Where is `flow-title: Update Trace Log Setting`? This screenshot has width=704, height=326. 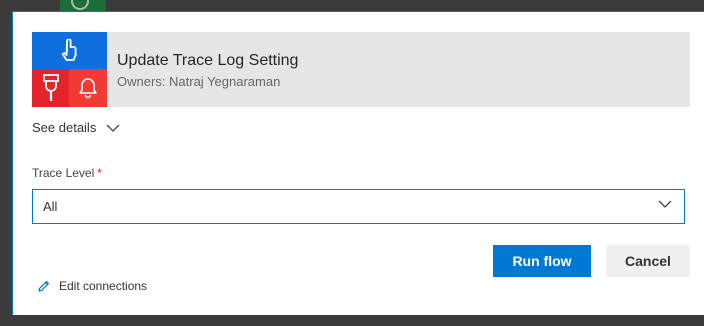
flow-title: Update Trace Log Setting is located at coordinates (208, 60).